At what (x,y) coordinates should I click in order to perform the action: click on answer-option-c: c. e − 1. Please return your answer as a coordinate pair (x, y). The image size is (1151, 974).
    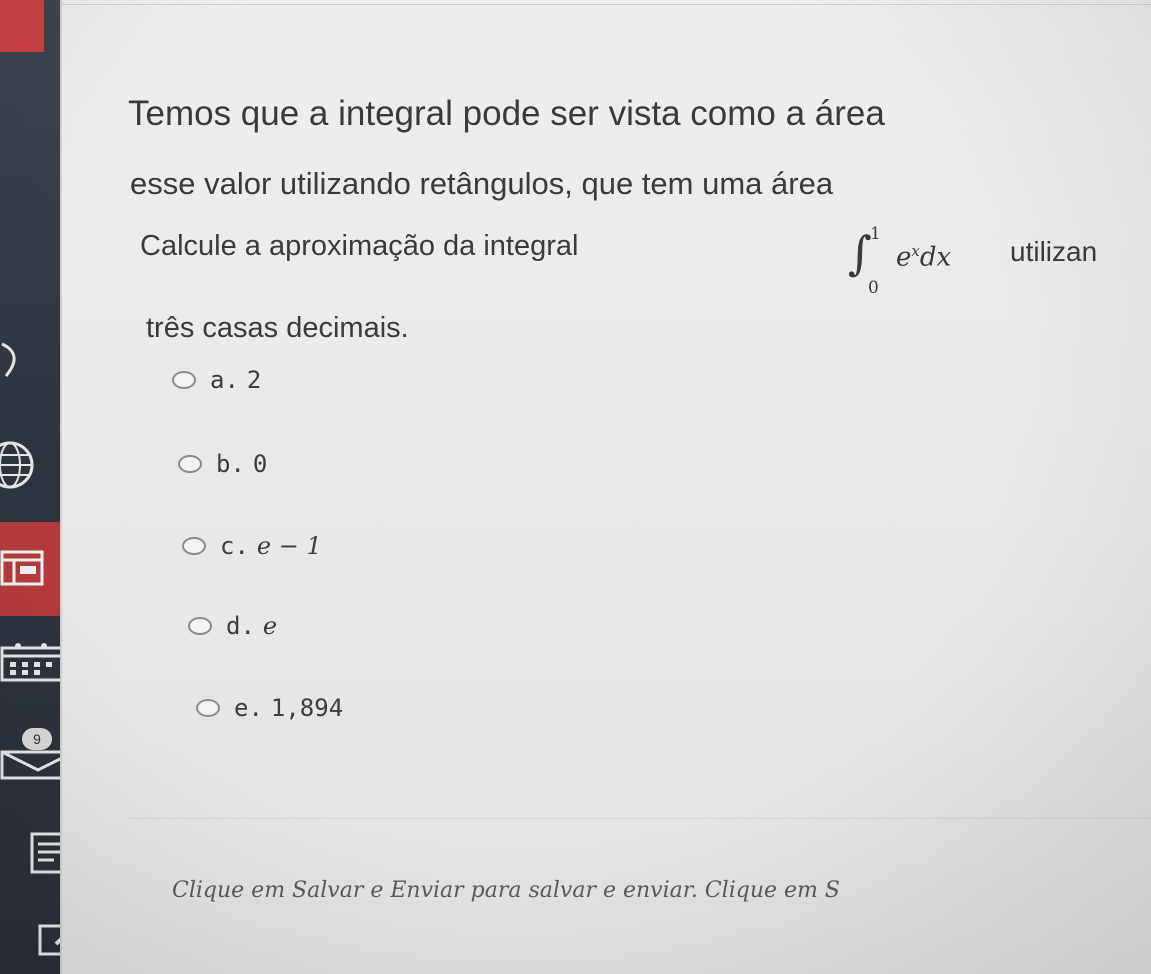
    Looking at the image, I should click on (252, 546).